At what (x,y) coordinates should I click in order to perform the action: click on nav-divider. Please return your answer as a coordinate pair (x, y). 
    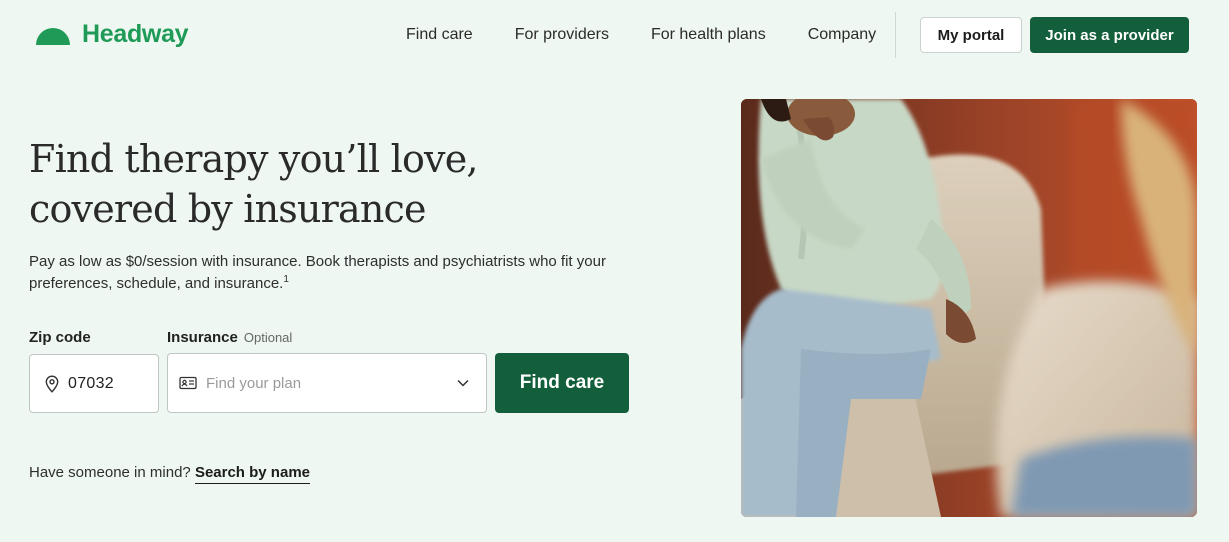
    Looking at the image, I should click on (895, 35).